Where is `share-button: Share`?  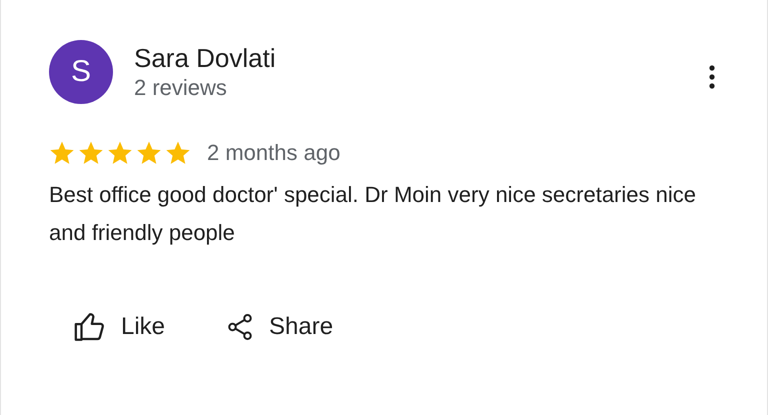 share-button: Share is located at coordinates (279, 327).